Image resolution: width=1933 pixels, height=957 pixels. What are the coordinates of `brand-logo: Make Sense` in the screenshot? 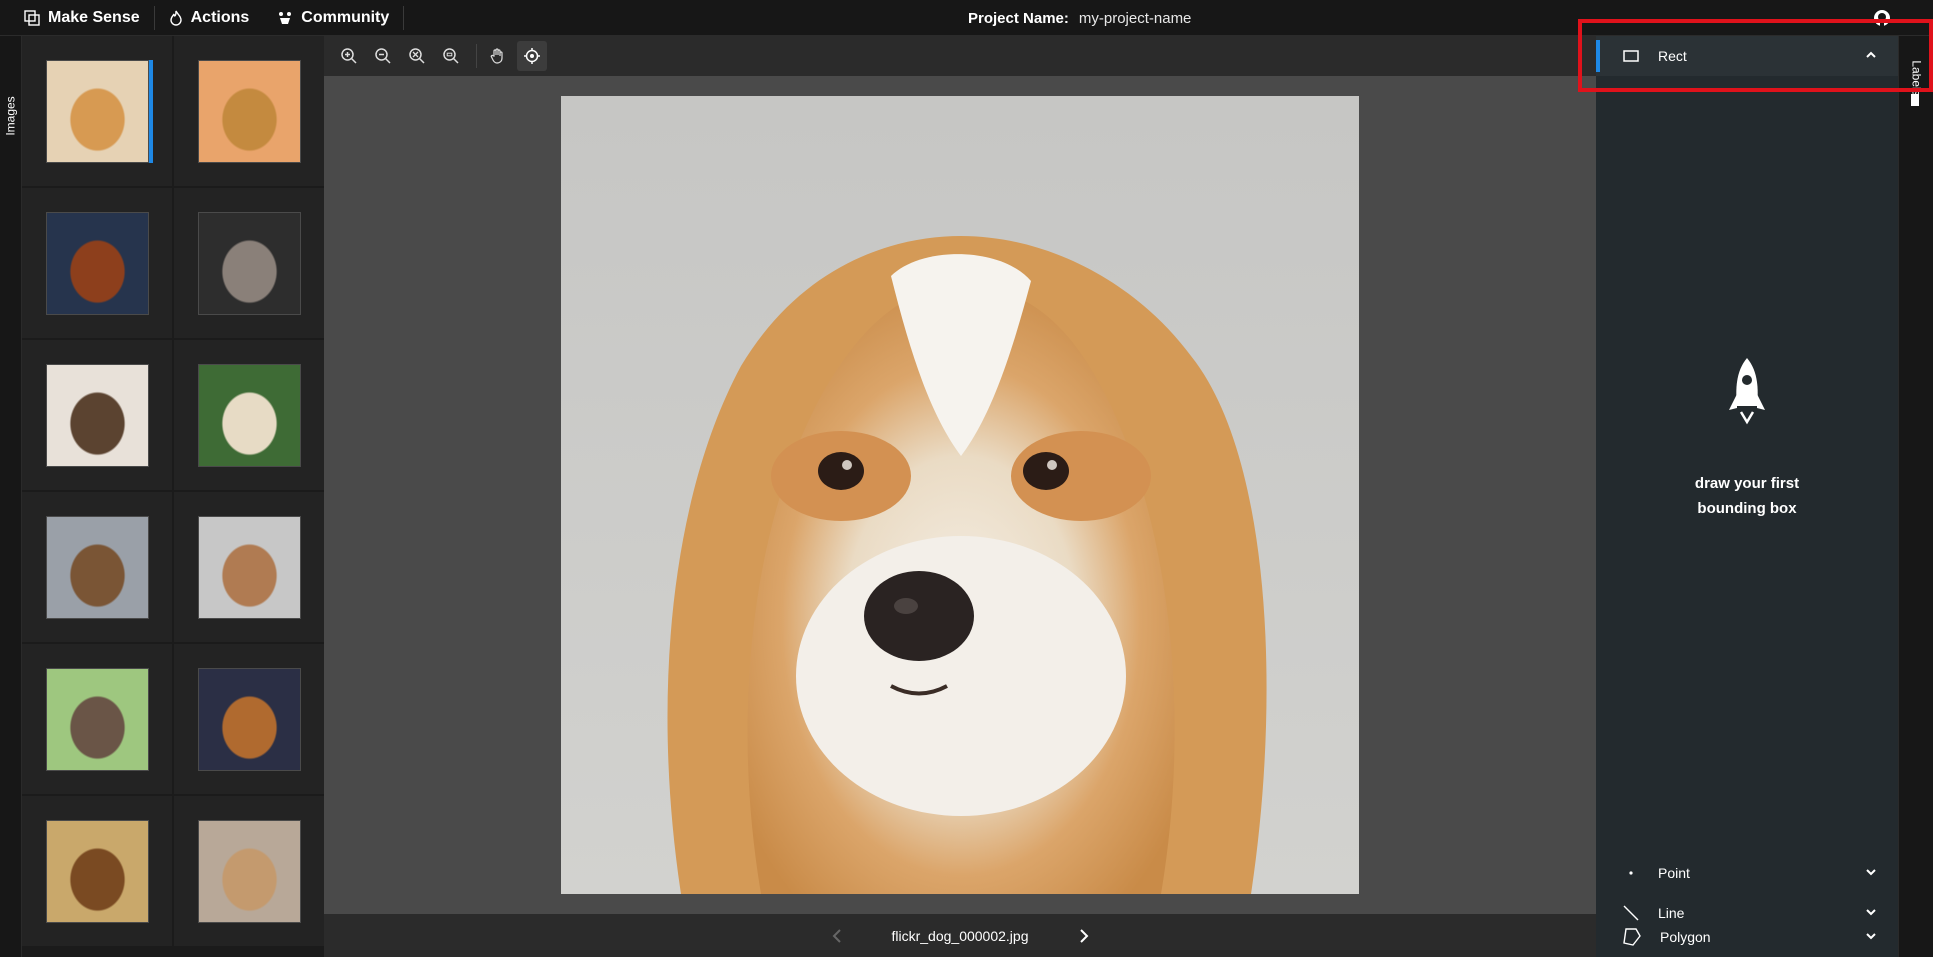 It's located at (77, 18).